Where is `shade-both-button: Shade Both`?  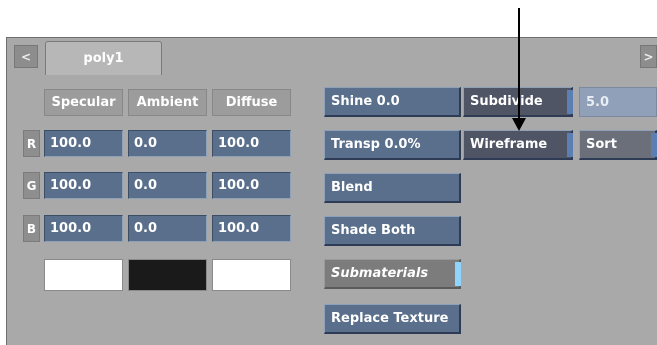
shade-both-button: Shade Both is located at coordinates (392, 231).